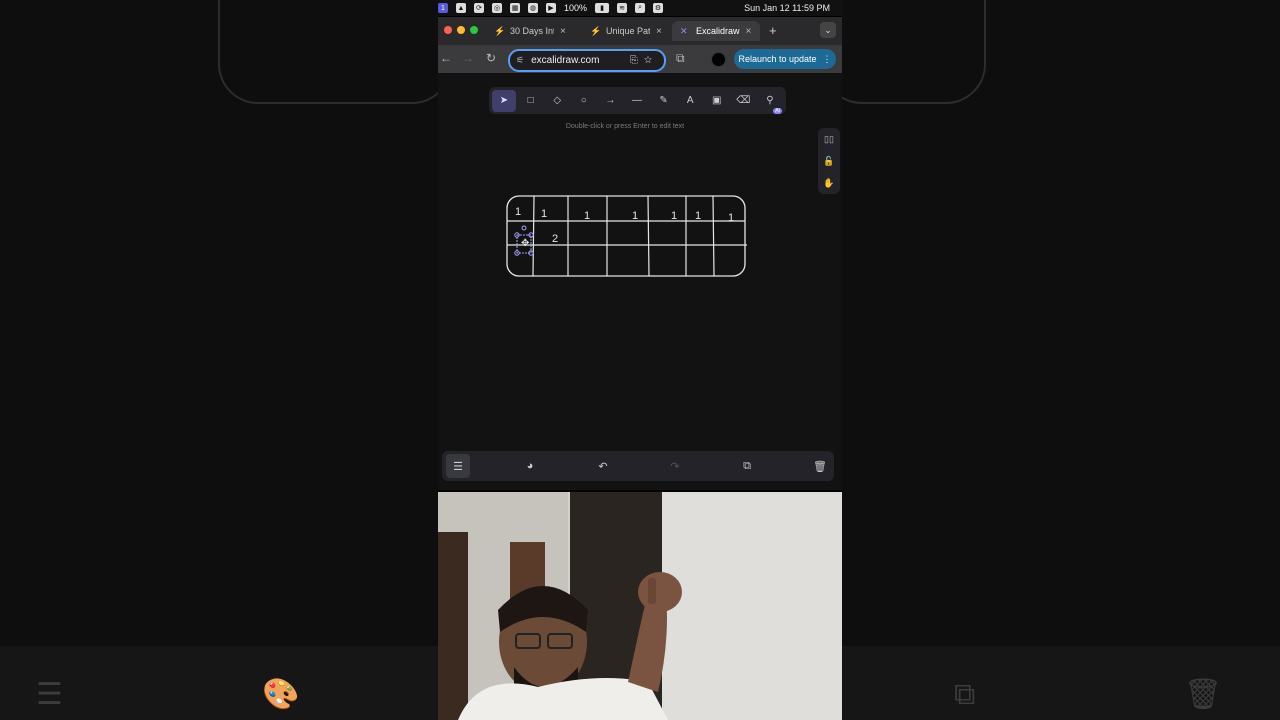  I want to click on line-icon: —, so click(636, 100).